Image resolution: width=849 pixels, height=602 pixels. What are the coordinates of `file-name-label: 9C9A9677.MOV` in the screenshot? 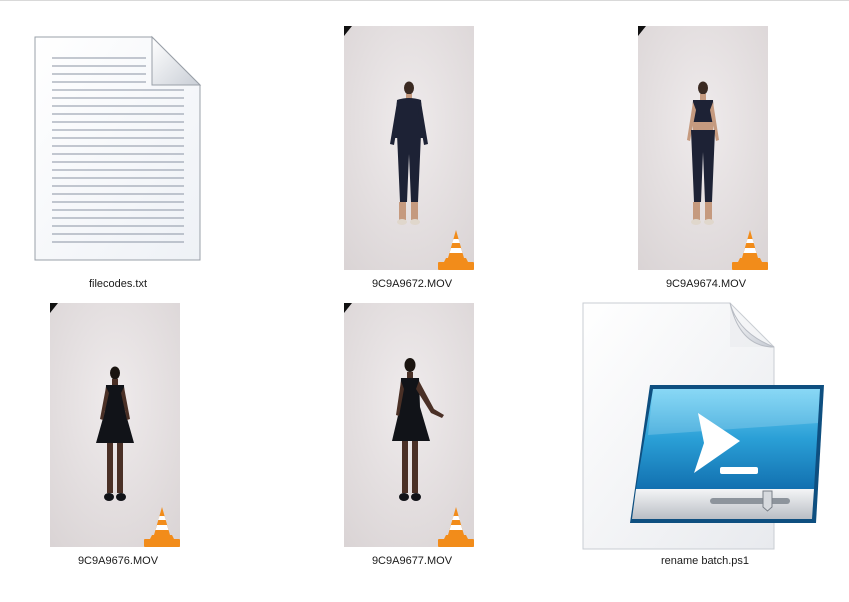 It's located at (412, 561).